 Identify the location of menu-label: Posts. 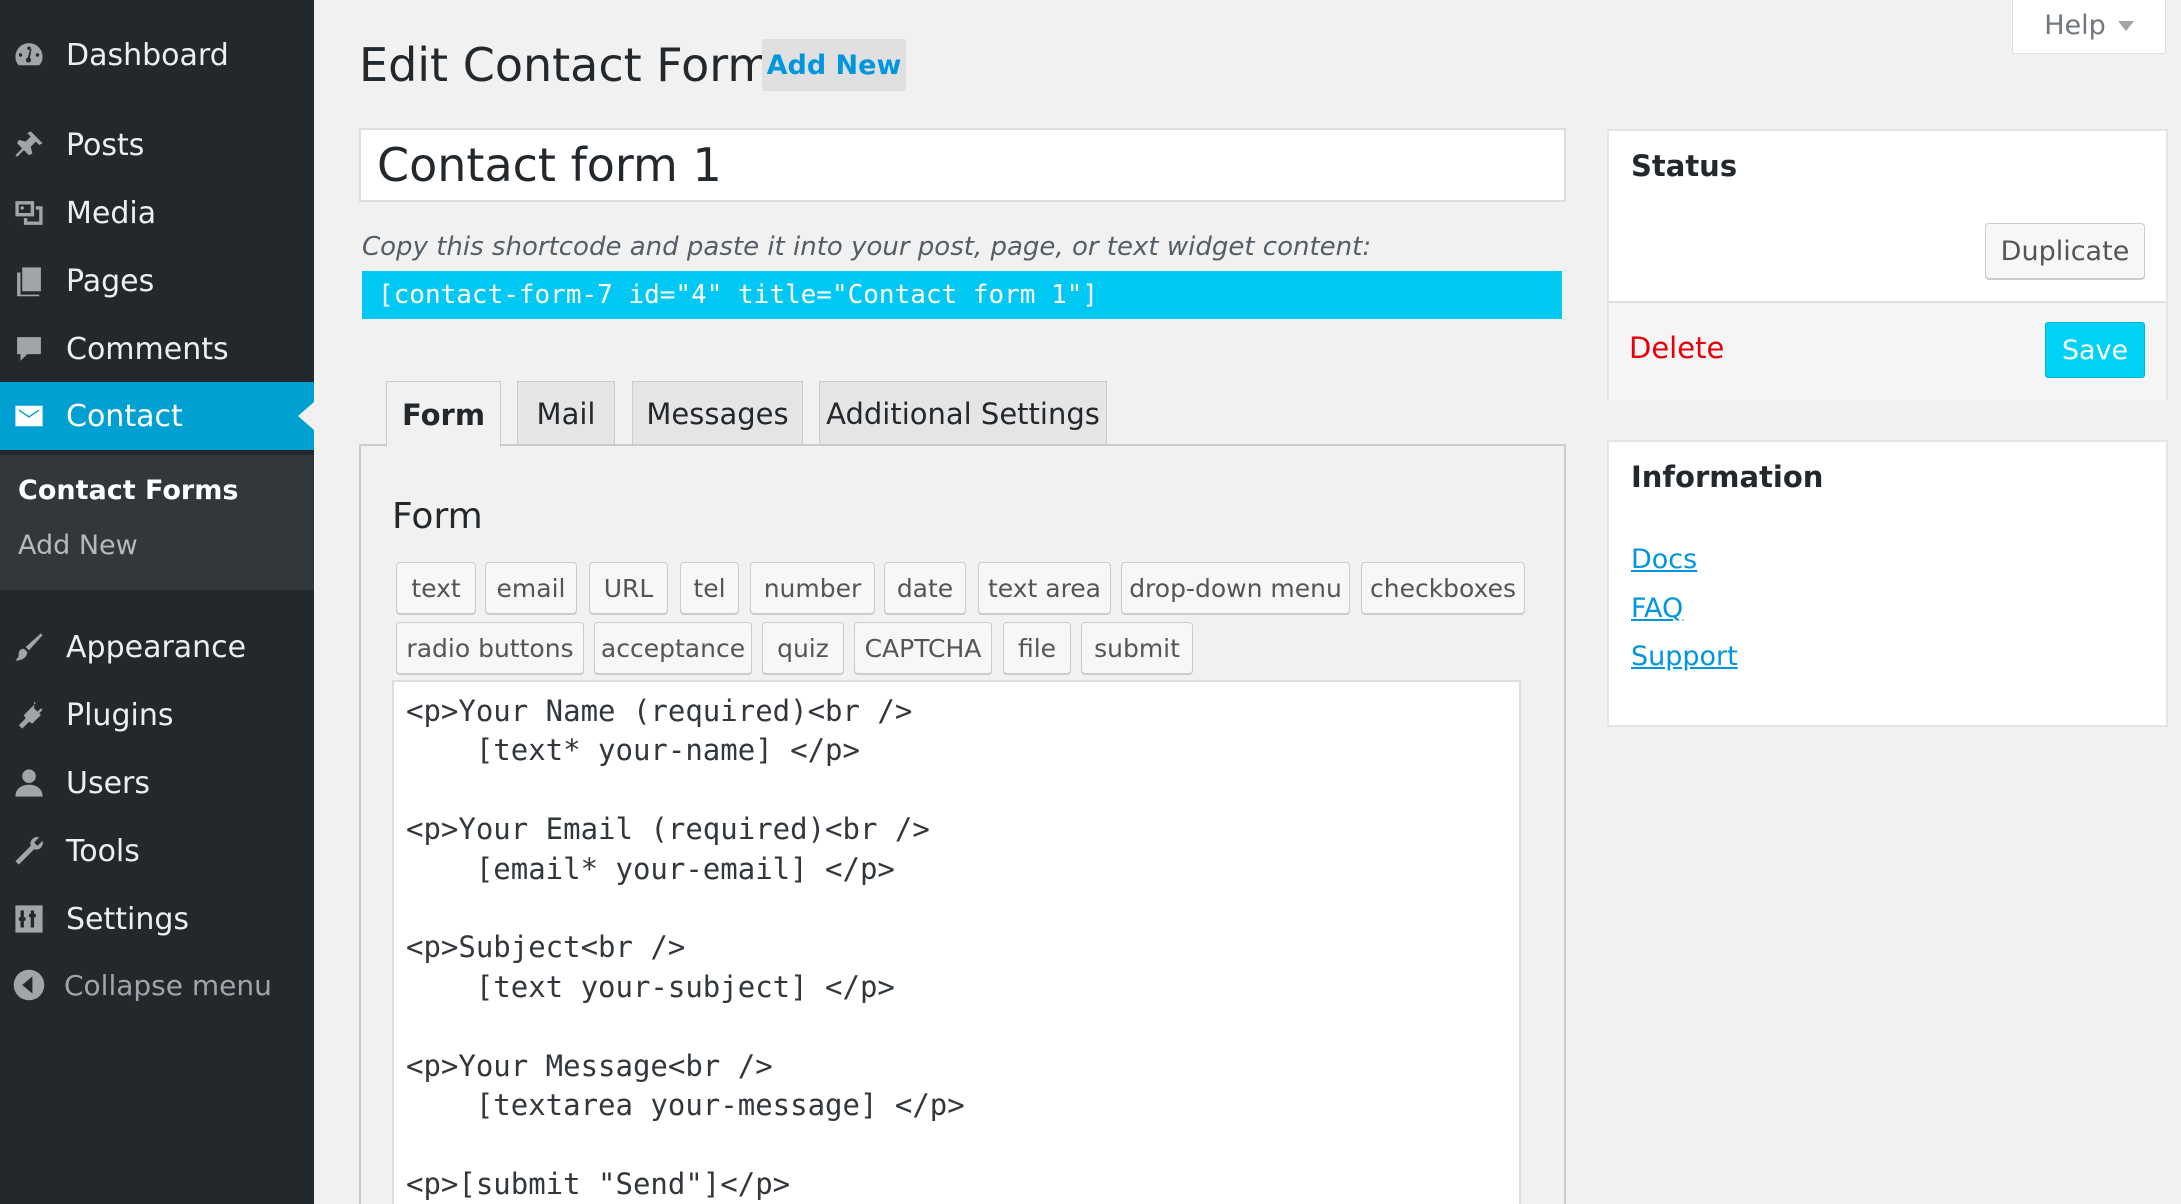
(105, 145).